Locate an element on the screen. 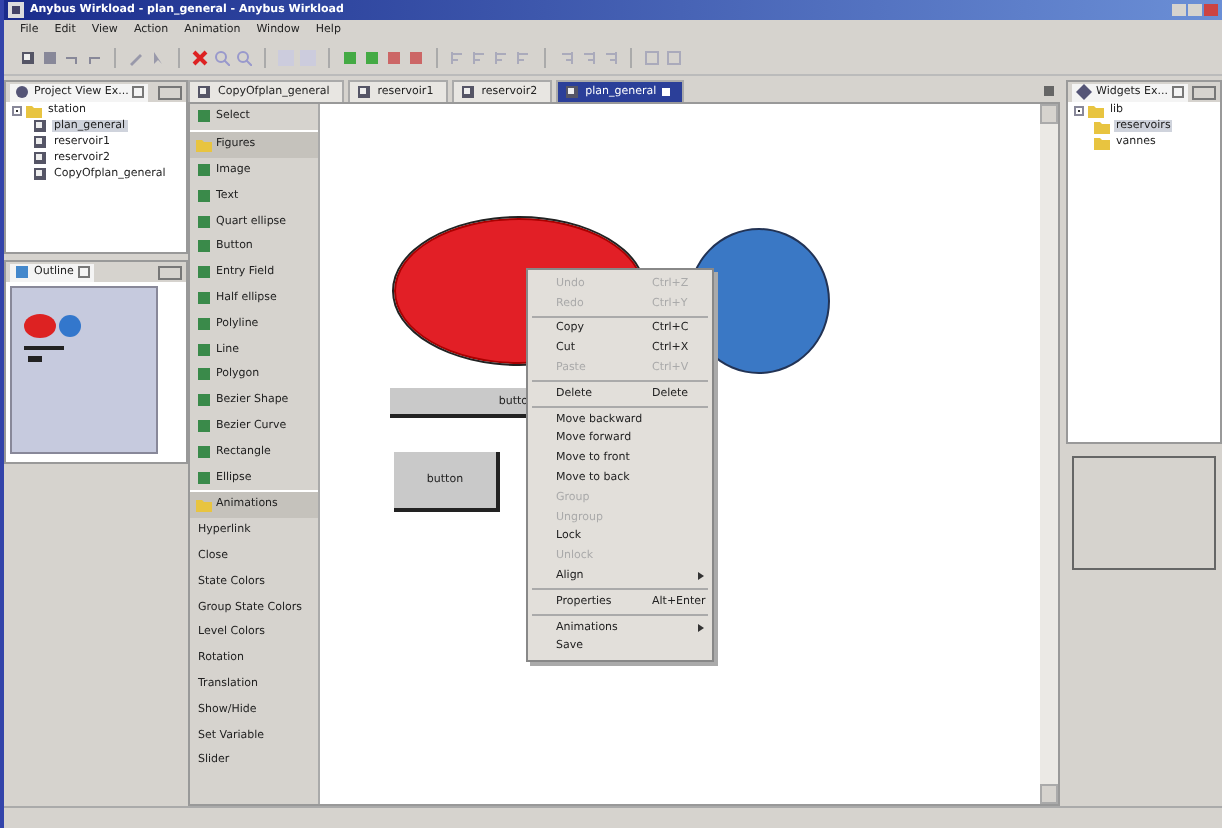 This screenshot has height=828, width=1222. zoom-out-icon is located at coordinates (244, 57).